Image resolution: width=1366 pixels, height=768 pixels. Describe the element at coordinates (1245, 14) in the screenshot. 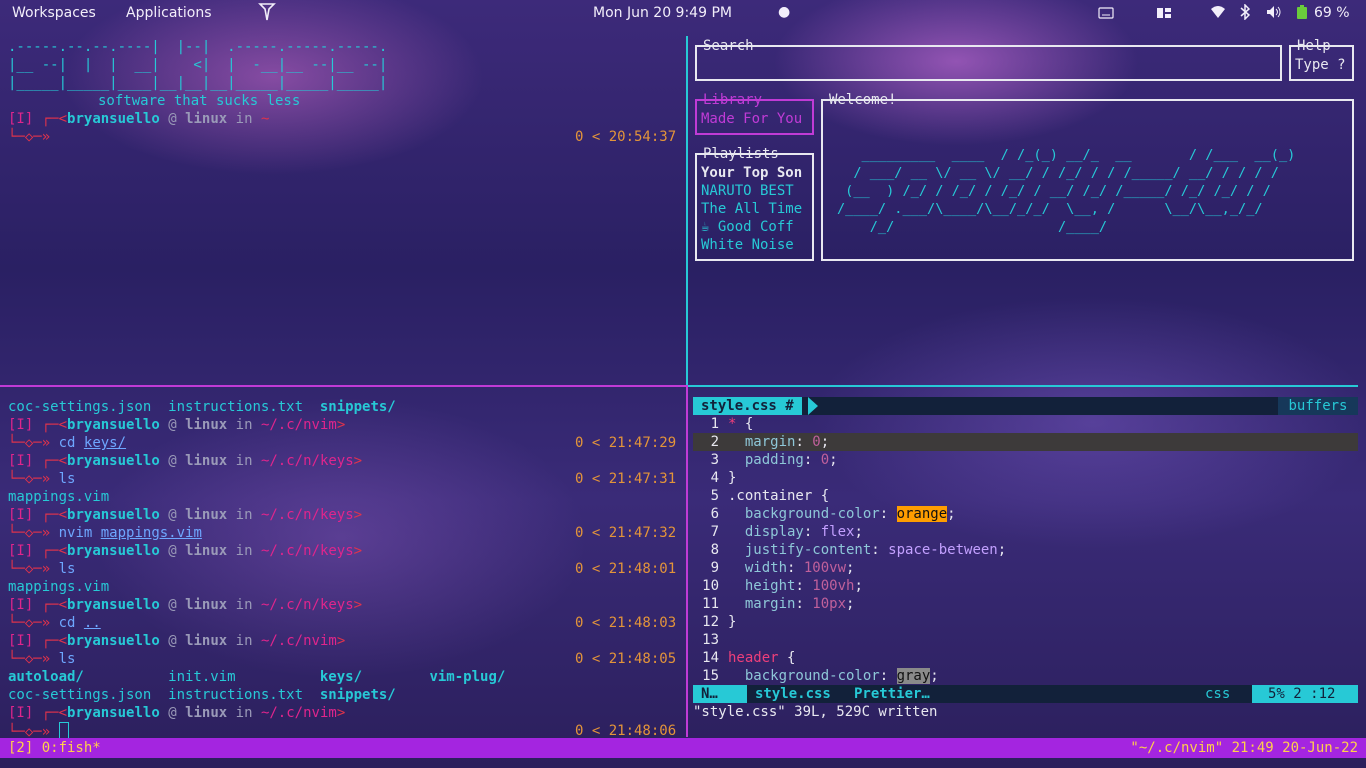

I see `bluetooth-icon` at that location.